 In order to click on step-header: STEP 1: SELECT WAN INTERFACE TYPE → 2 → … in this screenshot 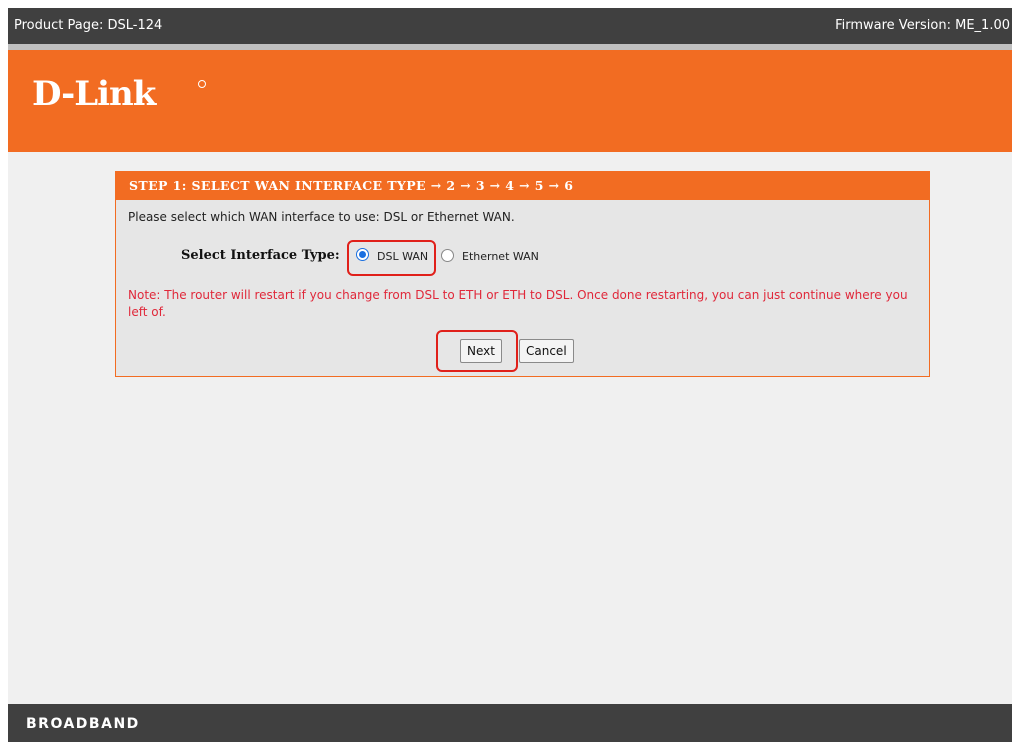, I will do `click(522, 186)`.